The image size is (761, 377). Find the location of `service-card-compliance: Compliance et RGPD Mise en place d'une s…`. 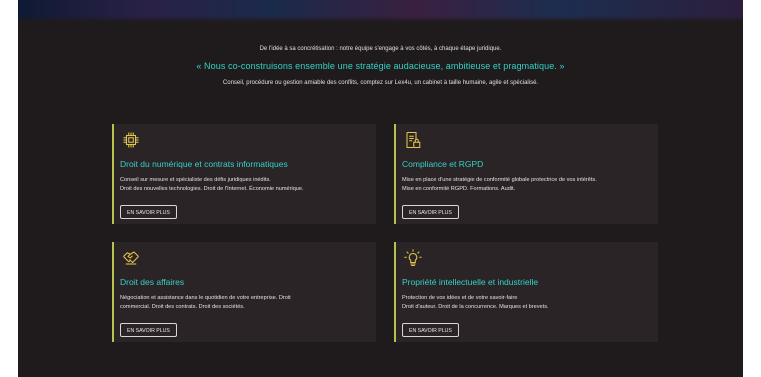

service-card-compliance: Compliance et RGPD Mise en place d'une s… is located at coordinates (526, 174).